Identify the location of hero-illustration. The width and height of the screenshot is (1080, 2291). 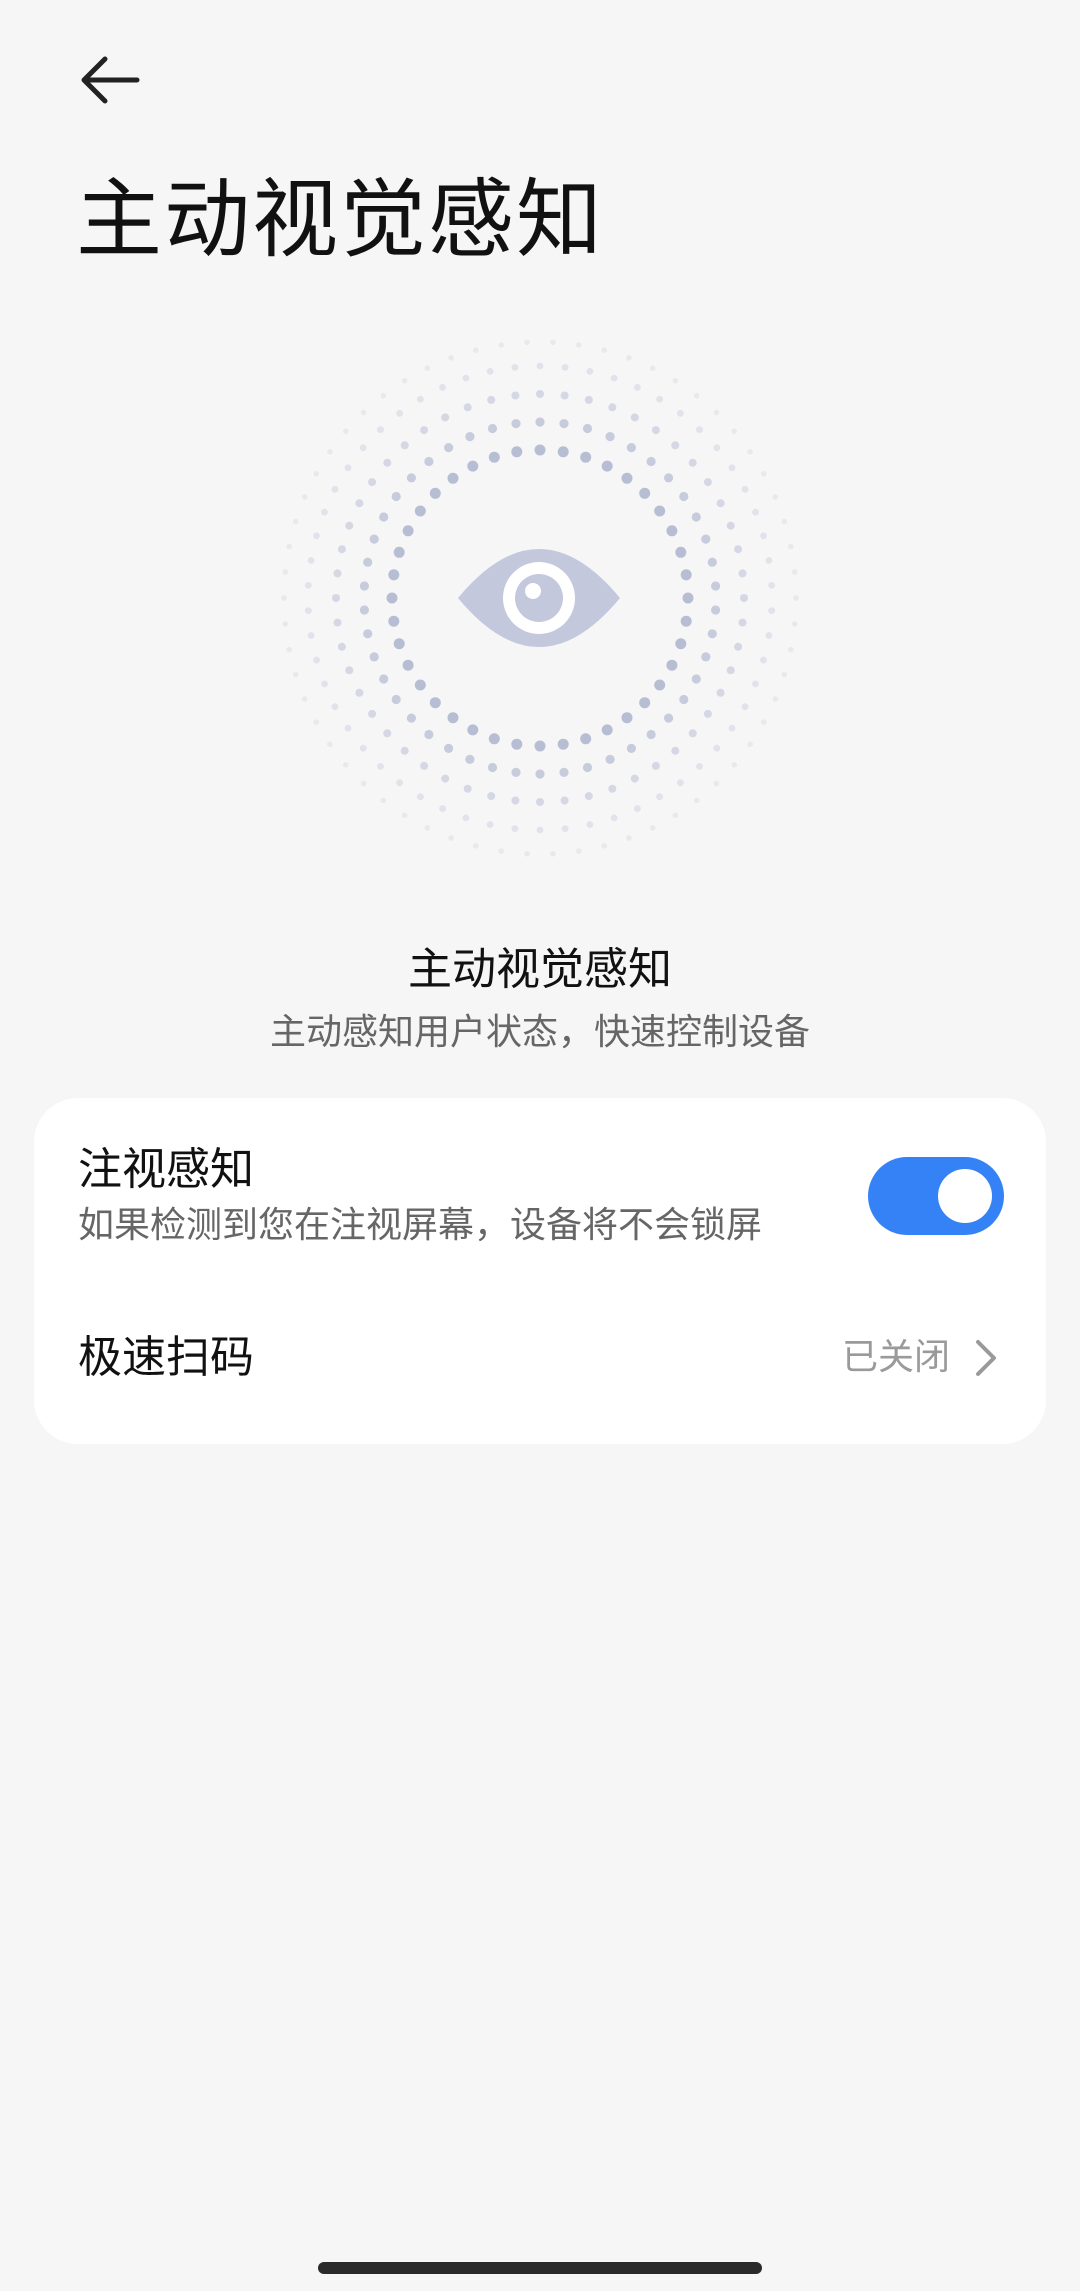
(540, 600).